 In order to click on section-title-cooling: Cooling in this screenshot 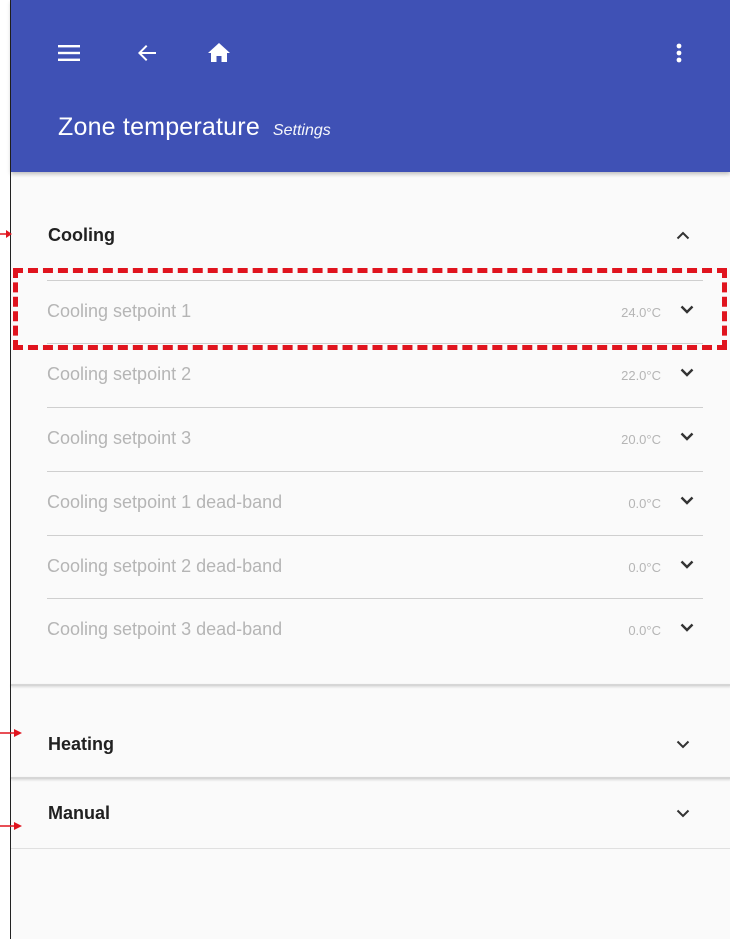, I will do `click(81, 234)`.